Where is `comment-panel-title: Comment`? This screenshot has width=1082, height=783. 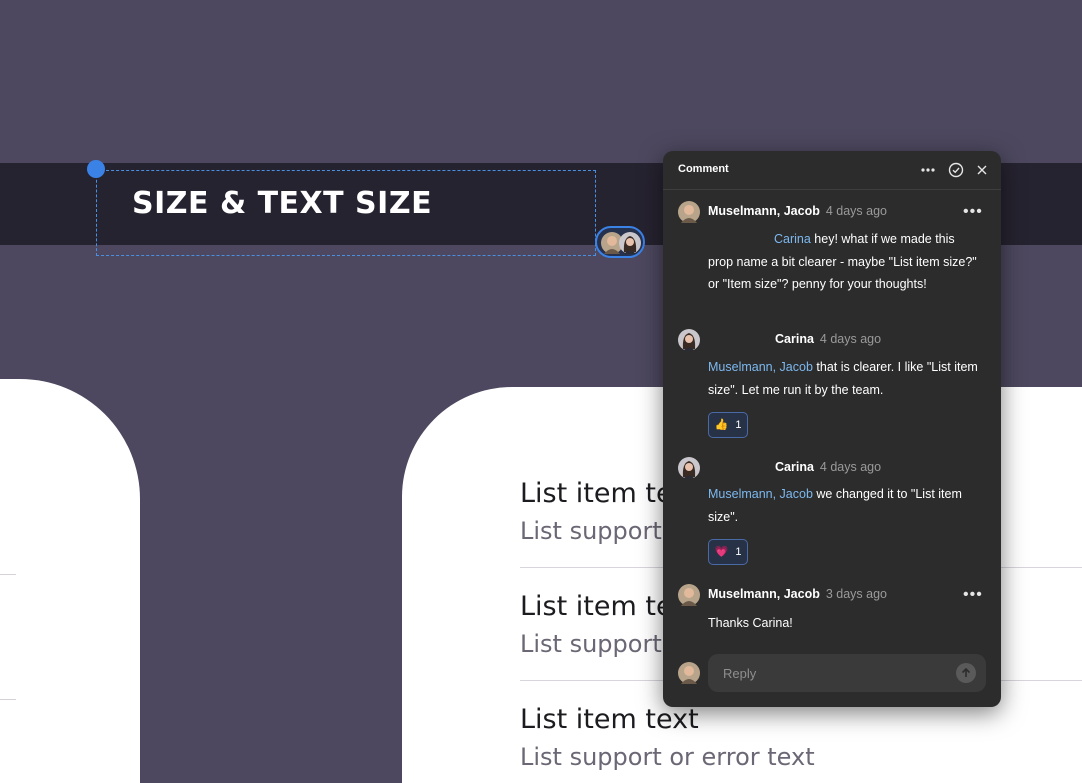 comment-panel-title: Comment is located at coordinates (703, 169).